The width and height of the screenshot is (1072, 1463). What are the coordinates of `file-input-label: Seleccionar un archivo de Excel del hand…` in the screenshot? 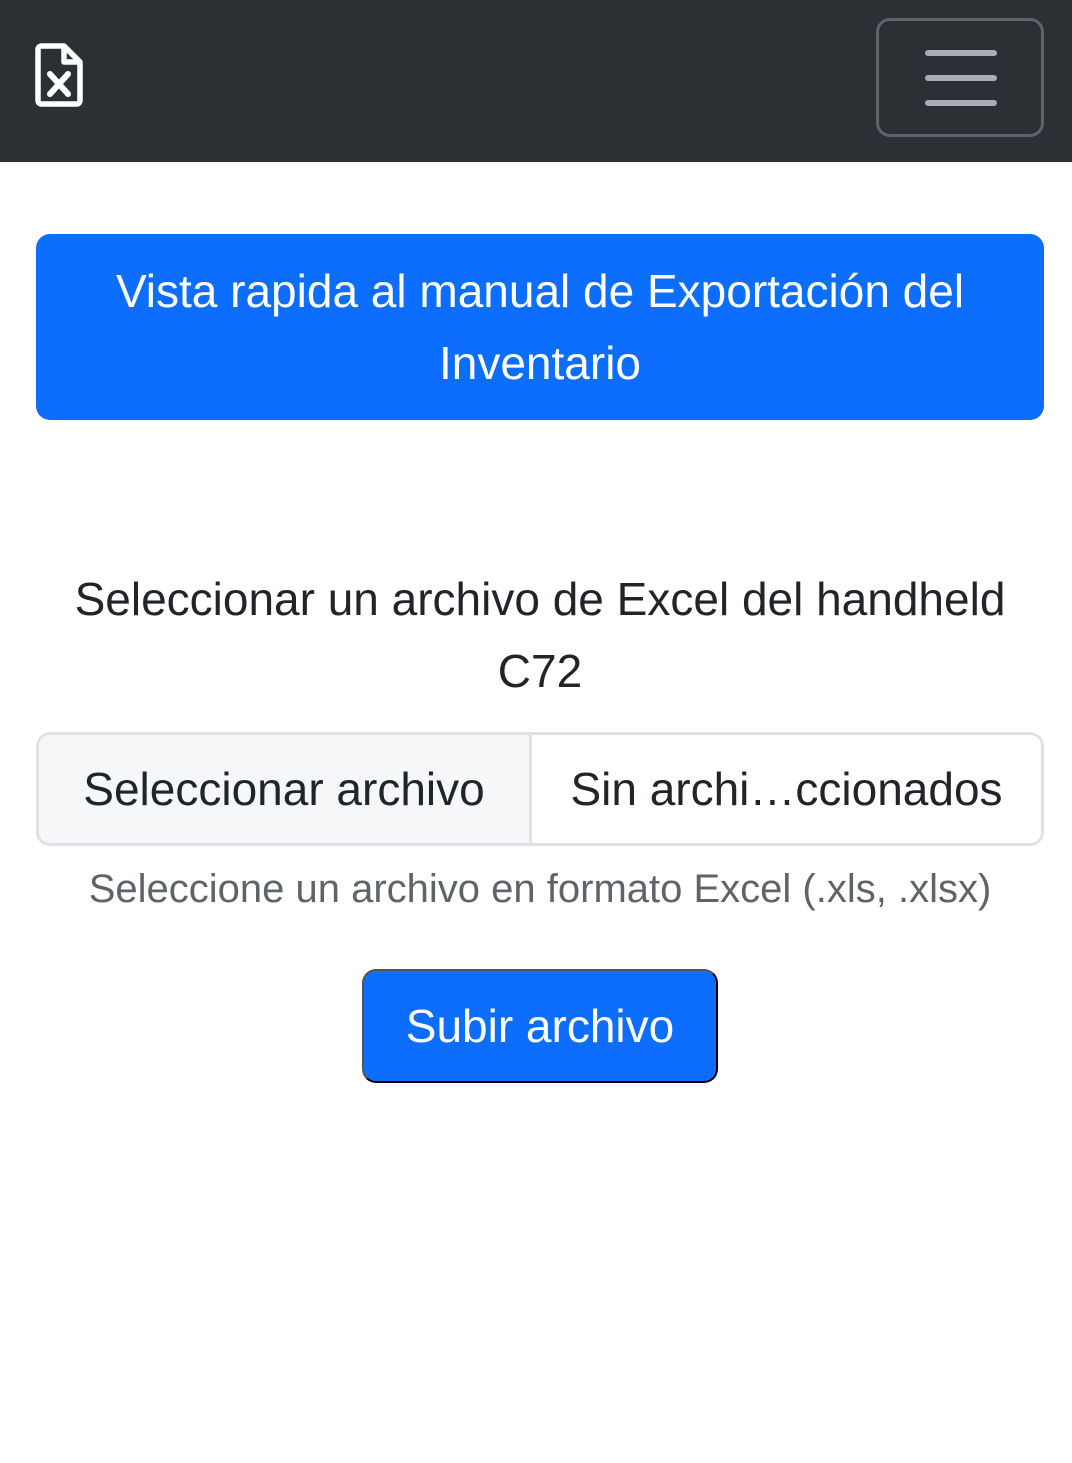 It's located at (540, 635).